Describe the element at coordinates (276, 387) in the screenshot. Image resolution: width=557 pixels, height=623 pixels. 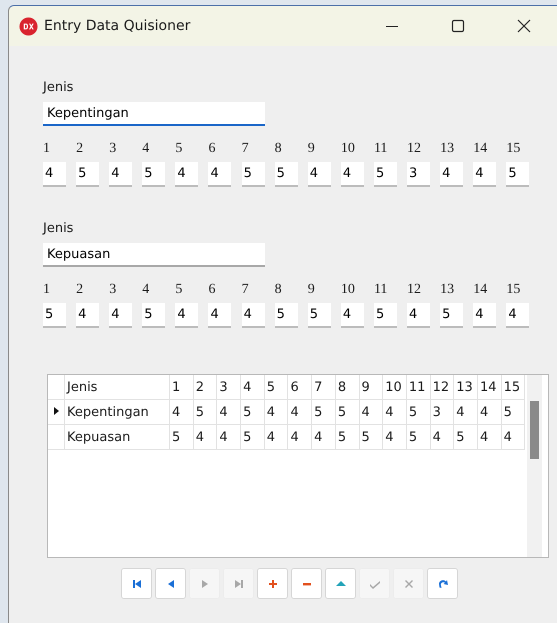
I see `column-header: 5` at that location.